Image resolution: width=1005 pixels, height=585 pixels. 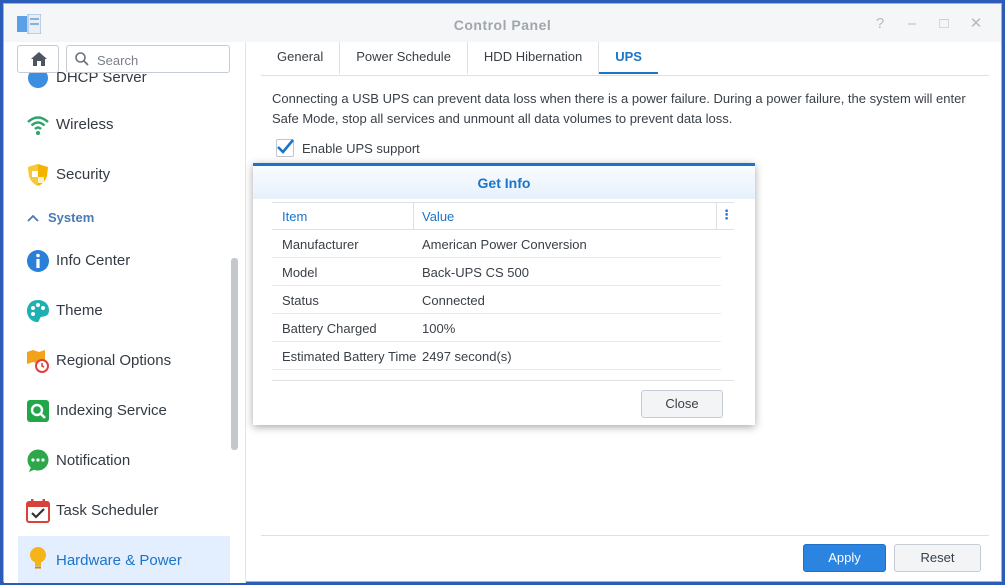 I want to click on home-icon, so click(x=39, y=59).